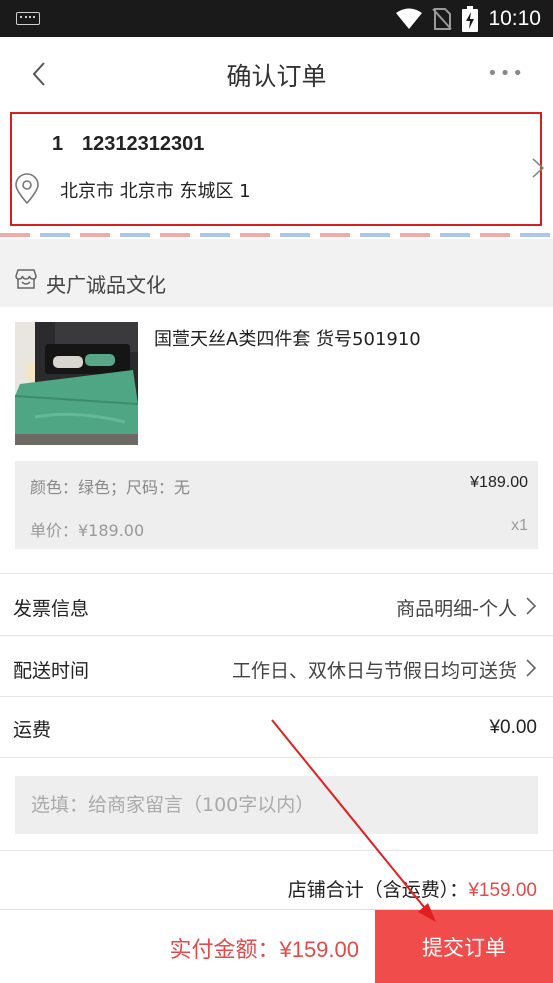  Describe the element at coordinates (442, 19) in the screenshot. I see `no-sim-icon` at that location.